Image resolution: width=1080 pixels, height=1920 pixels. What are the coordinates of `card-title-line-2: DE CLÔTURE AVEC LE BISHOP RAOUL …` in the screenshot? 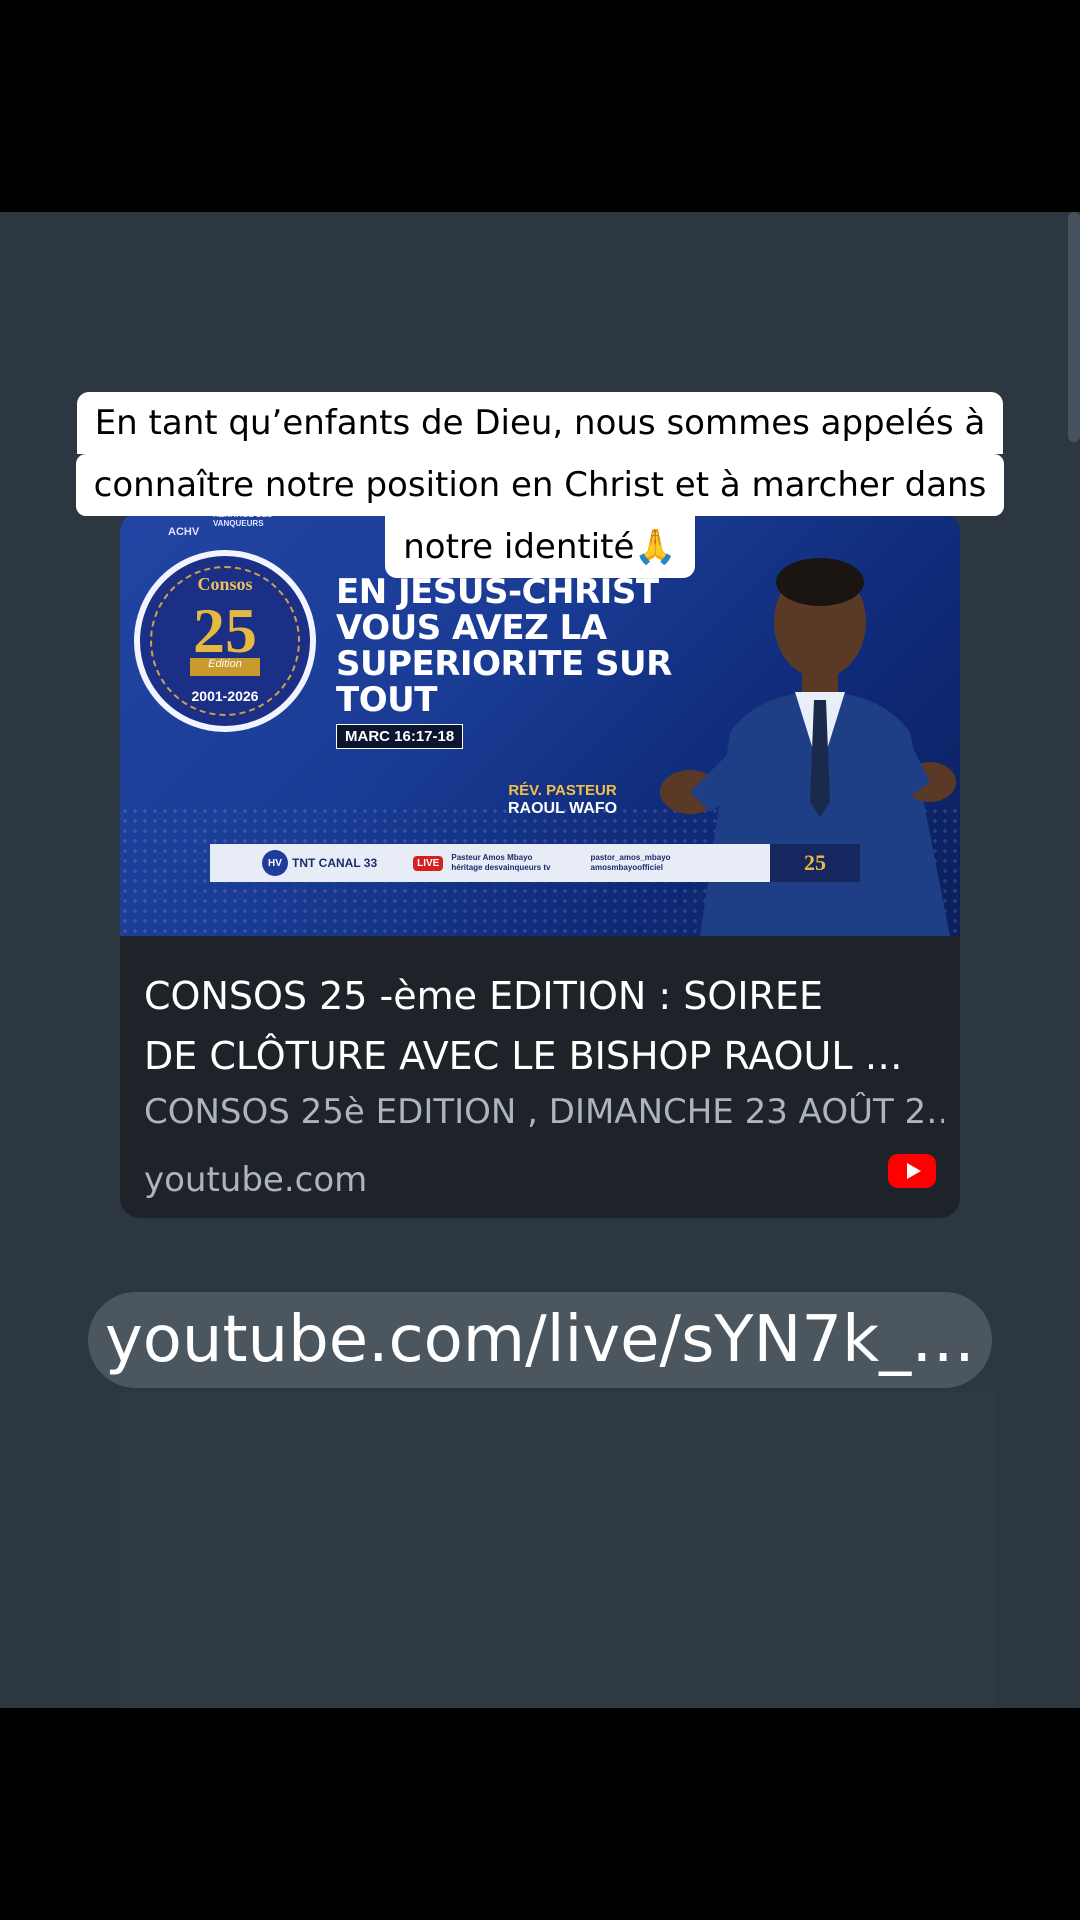 It's located at (523, 1056).